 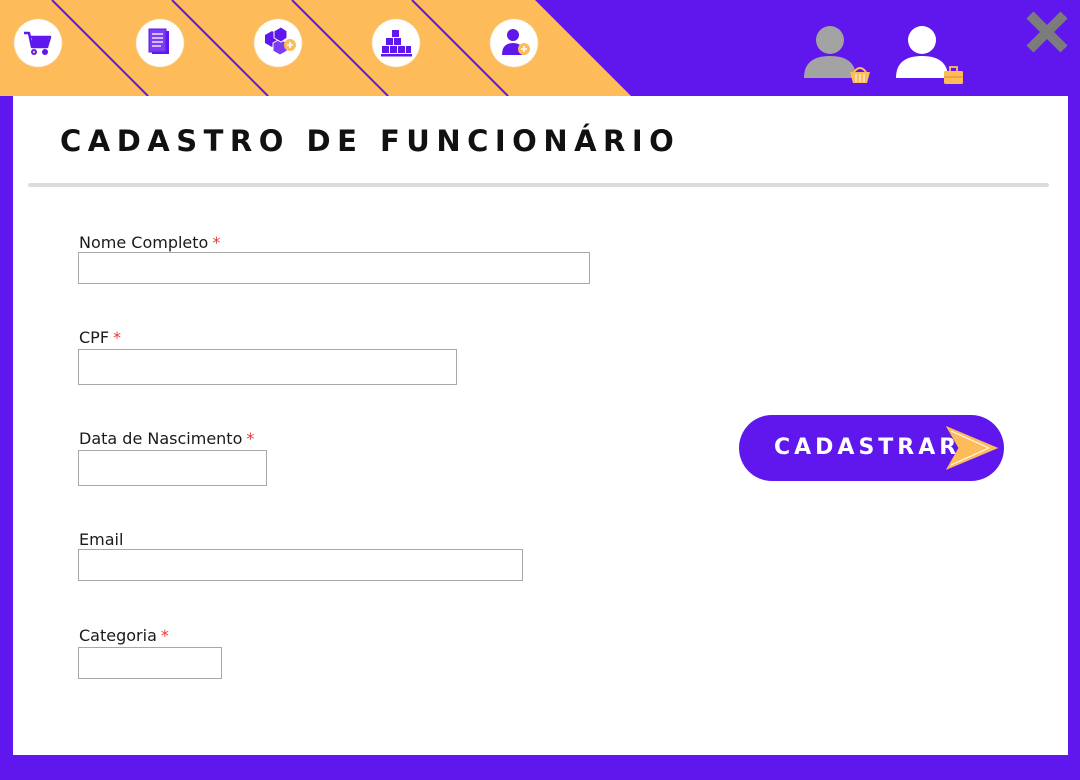 I want to click on close-button, so click(x=1047, y=32).